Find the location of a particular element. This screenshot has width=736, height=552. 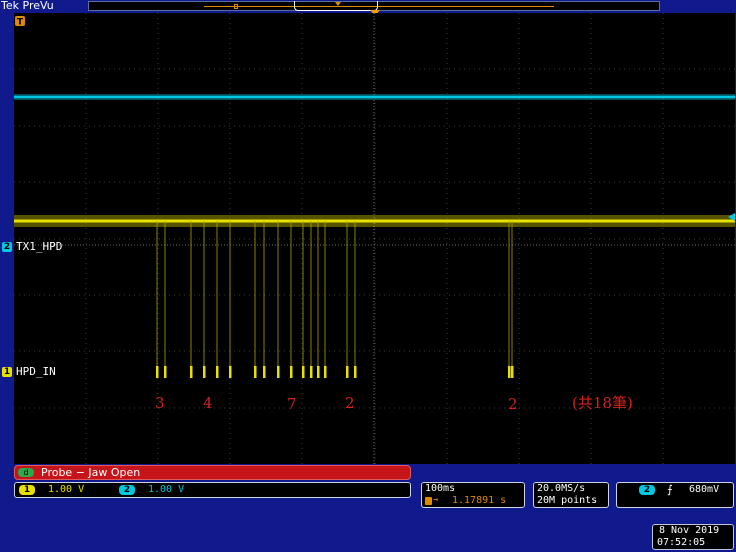

ch2-label: TX1_HPD is located at coordinates (39, 246).